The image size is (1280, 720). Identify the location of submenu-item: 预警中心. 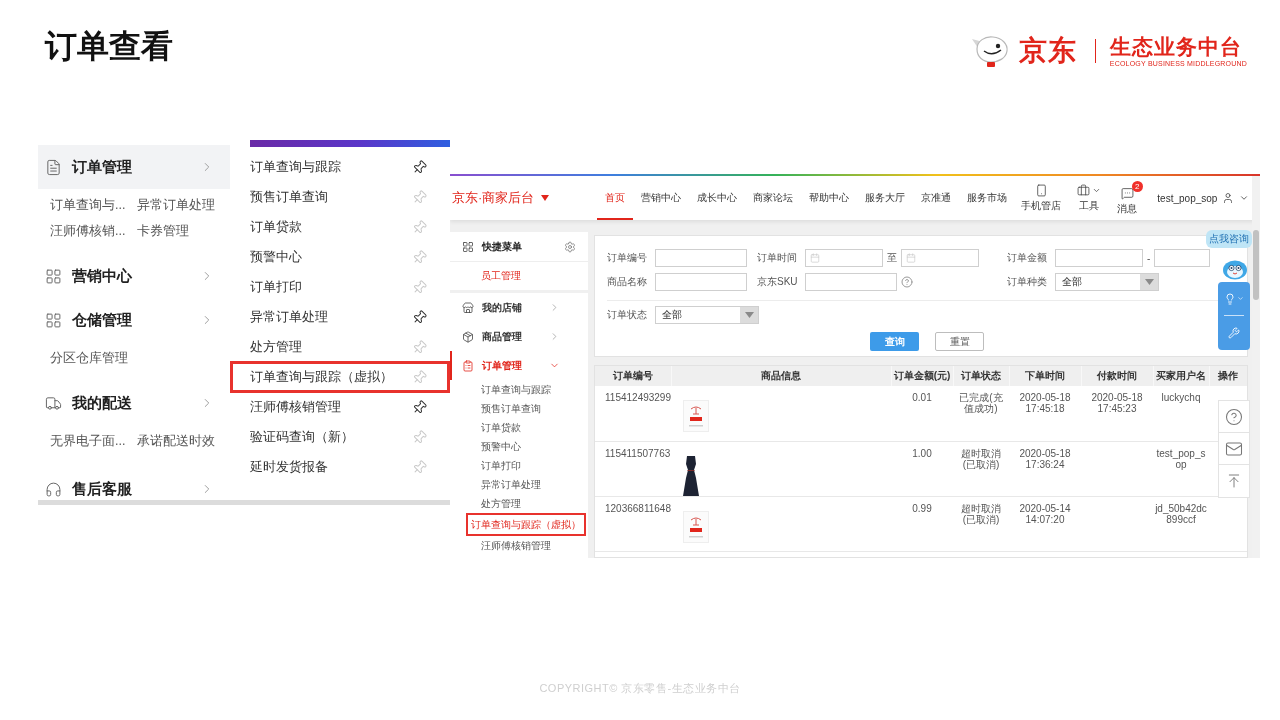
(340, 257).